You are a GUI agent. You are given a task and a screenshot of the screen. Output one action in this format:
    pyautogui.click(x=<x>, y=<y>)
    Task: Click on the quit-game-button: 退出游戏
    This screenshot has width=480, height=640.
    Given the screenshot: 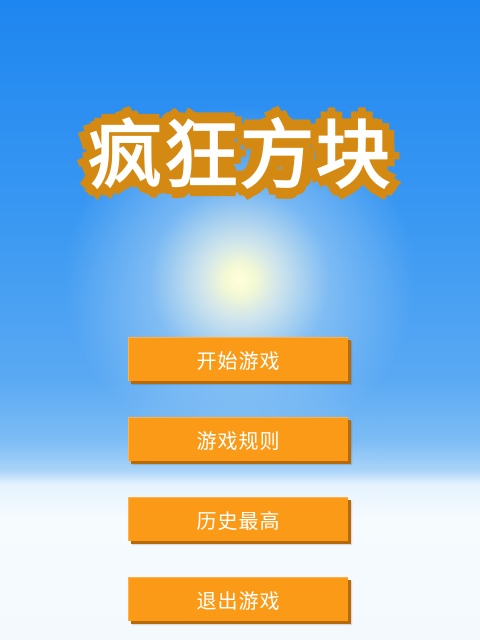 What is the action you would take?
    pyautogui.click(x=238, y=599)
    